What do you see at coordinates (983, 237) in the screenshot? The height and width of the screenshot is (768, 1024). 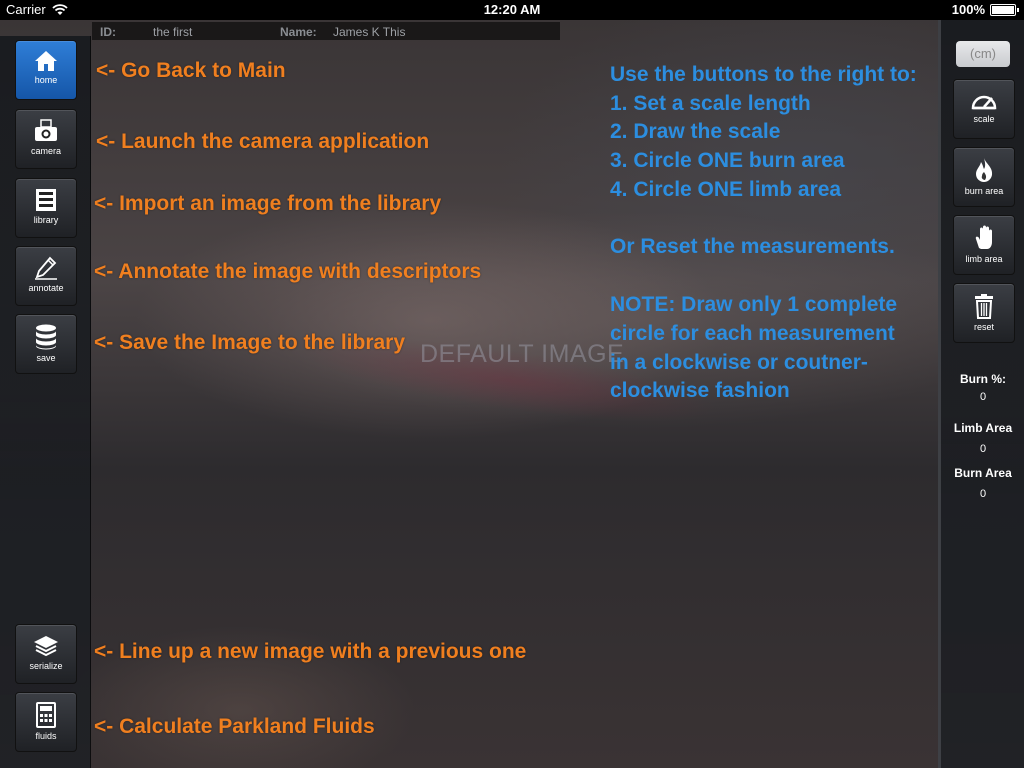 I see `hand-icon` at bounding box center [983, 237].